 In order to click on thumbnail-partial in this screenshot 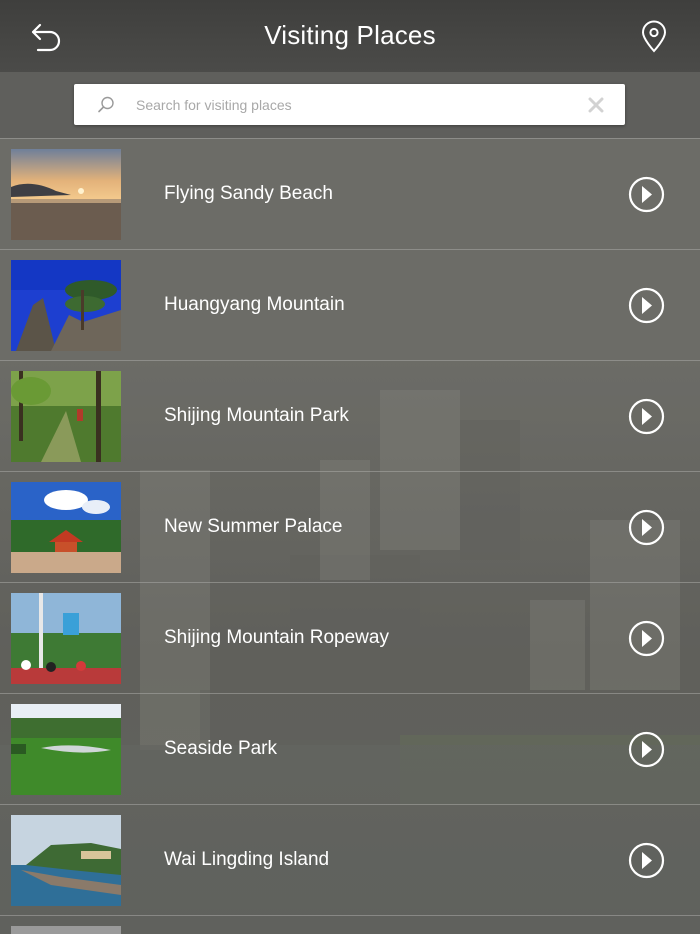, I will do `click(66, 930)`.